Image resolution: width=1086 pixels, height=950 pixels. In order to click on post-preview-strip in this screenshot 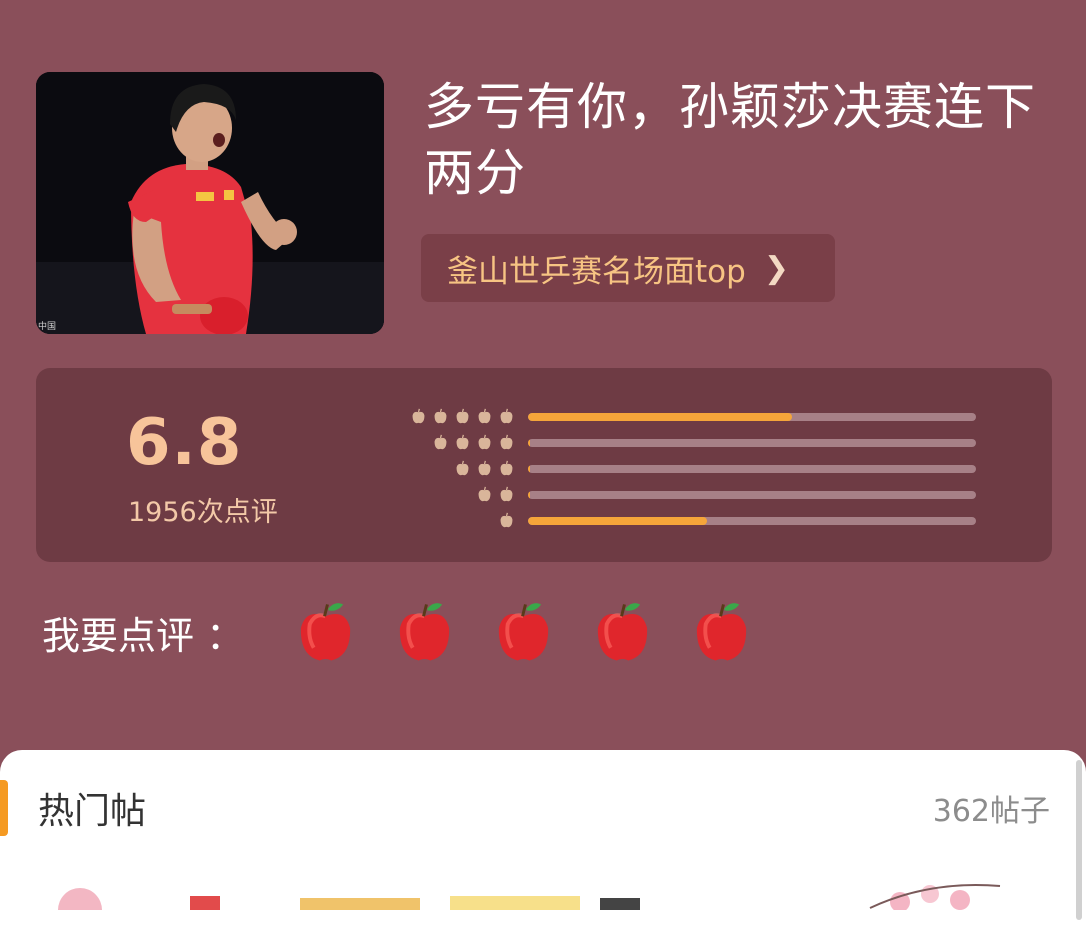, I will do `click(543, 895)`.